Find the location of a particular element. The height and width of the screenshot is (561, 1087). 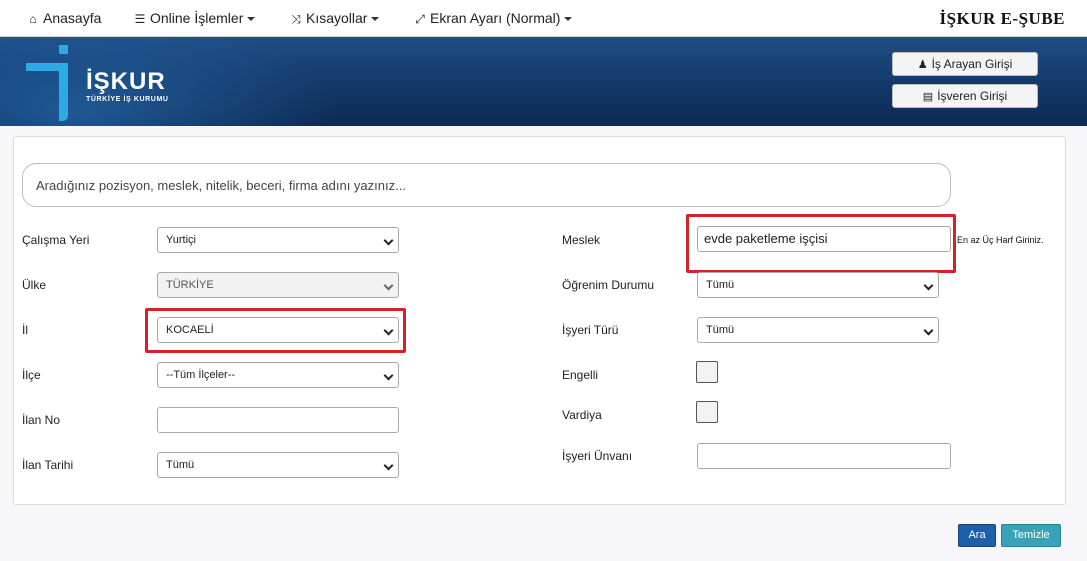

province-value: KOCAELİ is located at coordinates (190, 330).